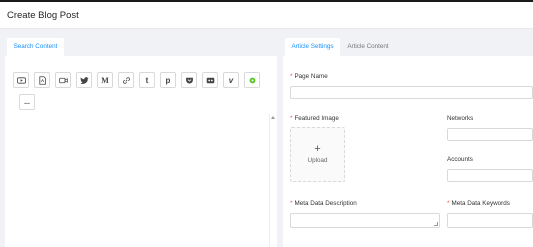 This screenshot has height=247, width=533. I want to click on featured-image-upload: + Upload, so click(317, 154).